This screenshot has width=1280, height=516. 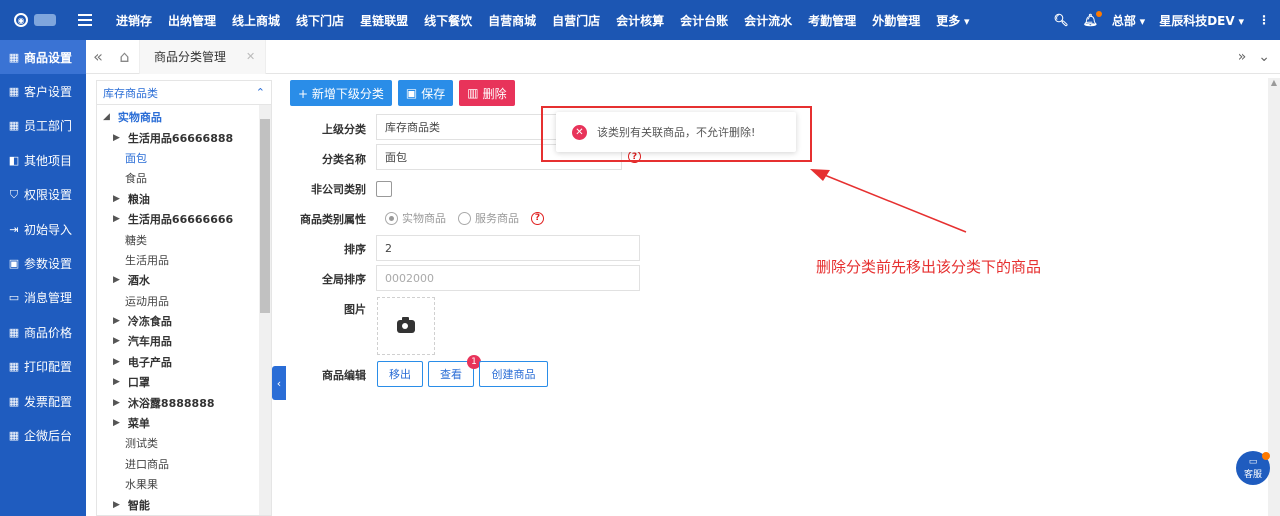 What do you see at coordinates (1092, 19) in the screenshot?
I see `bell-icon: 🔔︎` at bounding box center [1092, 19].